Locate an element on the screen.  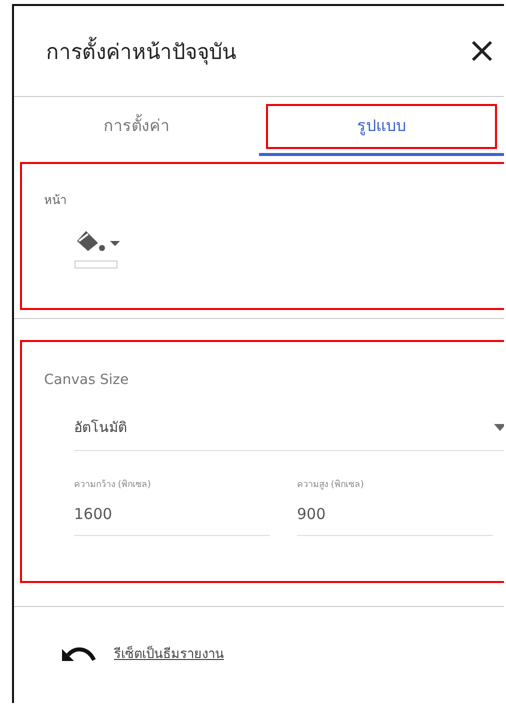
width-field: 1600 is located at coordinates (172, 514).